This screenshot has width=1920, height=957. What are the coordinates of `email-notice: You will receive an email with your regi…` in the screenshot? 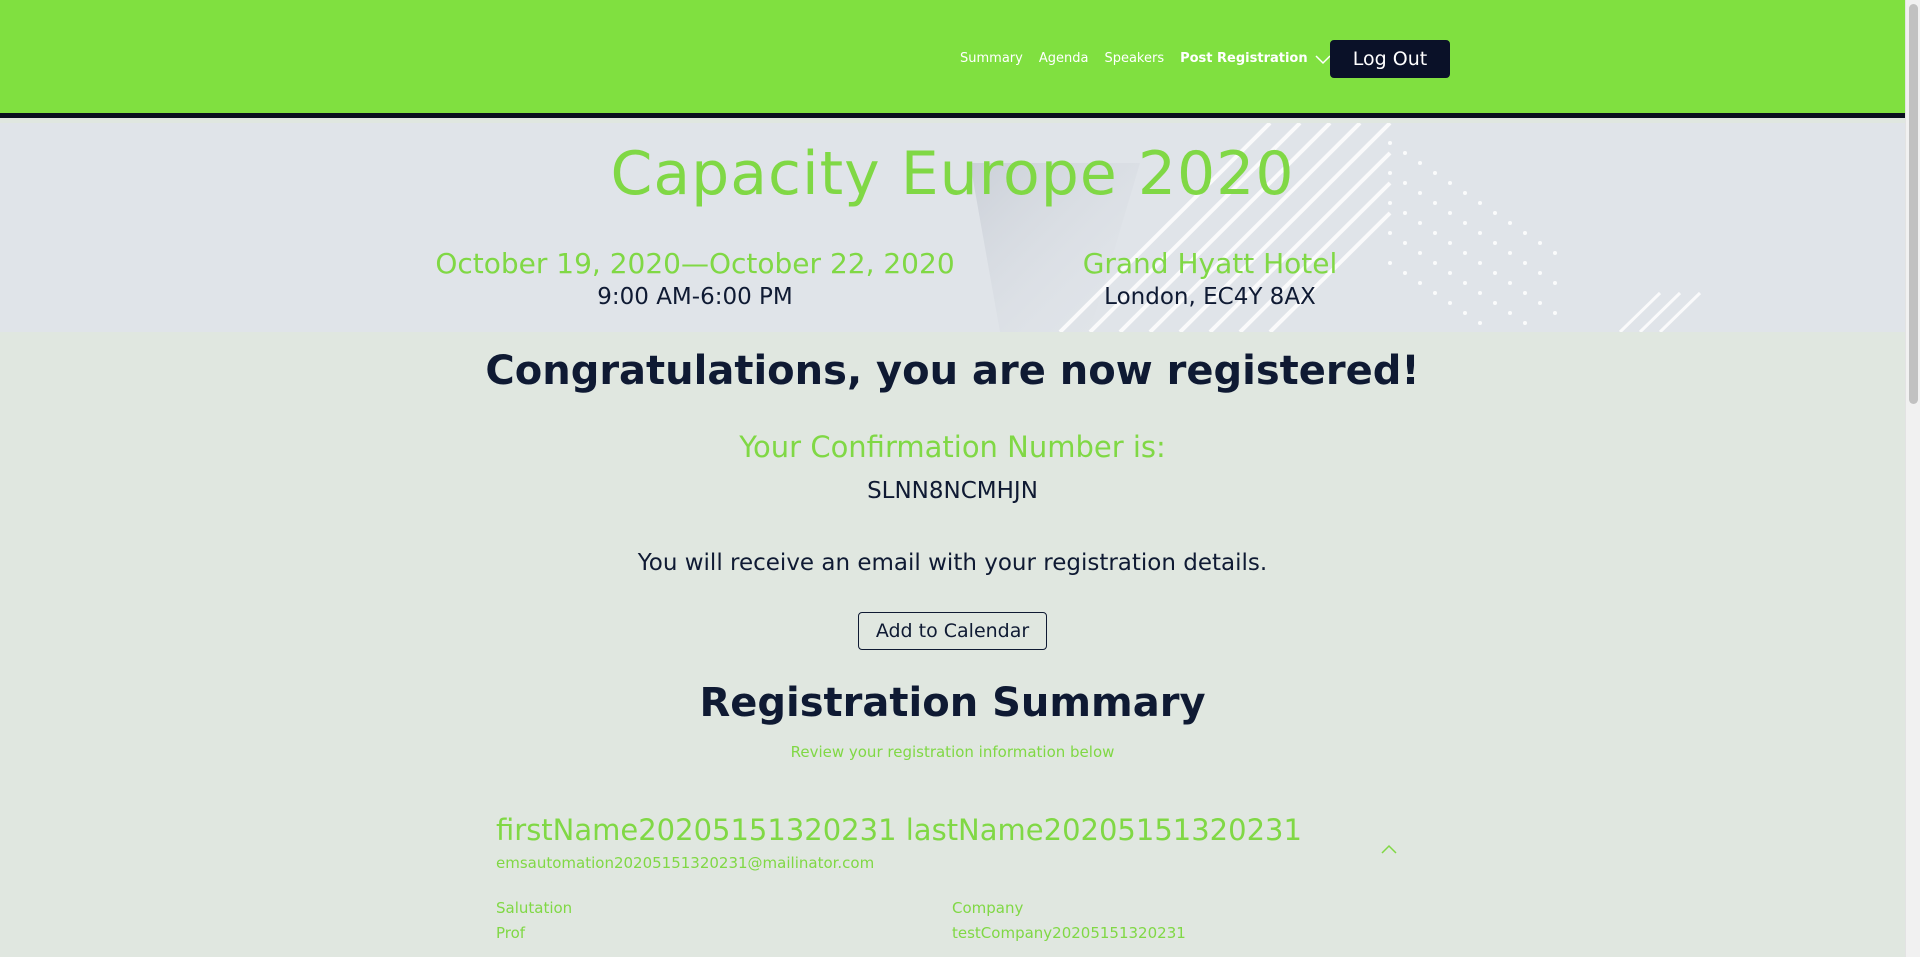 It's located at (952, 563).